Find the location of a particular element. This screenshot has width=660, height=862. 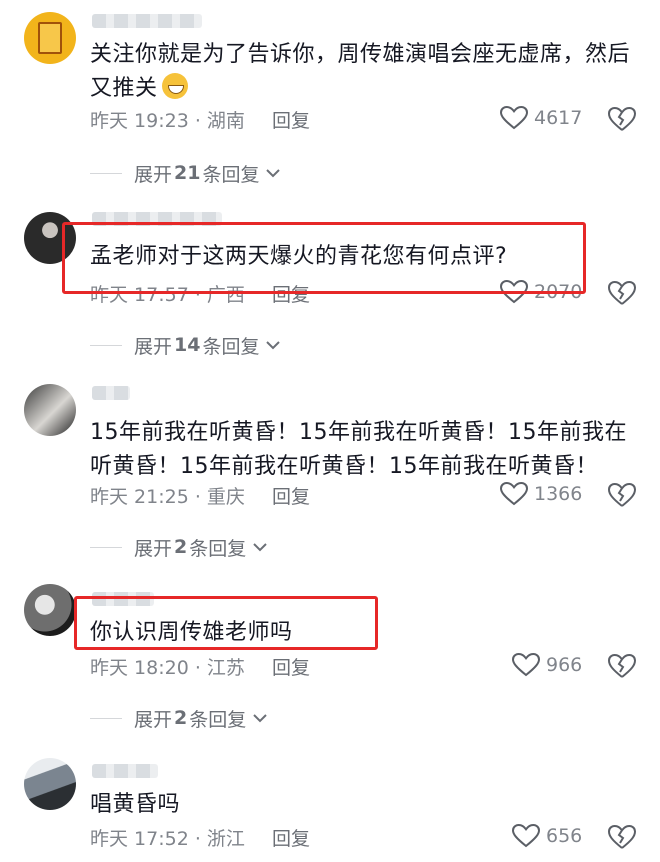

timestamp-location: 昨天 17:52 · 浙江 is located at coordinates (167, 839).